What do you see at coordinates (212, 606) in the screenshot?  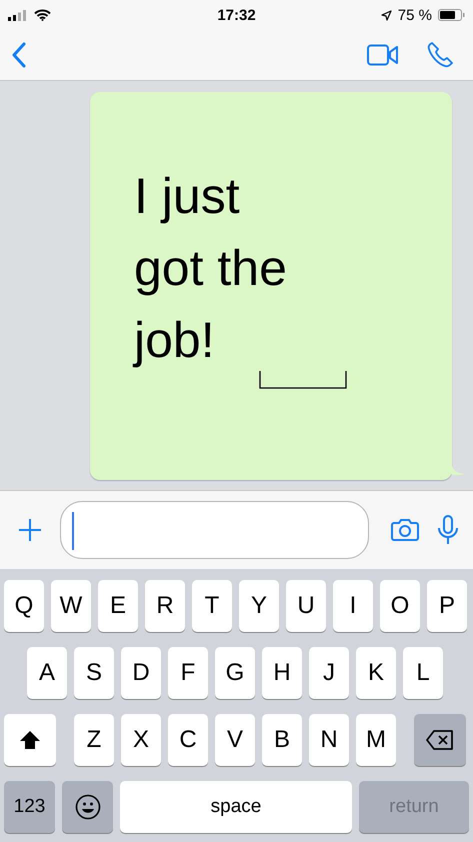 I see `letter-key: T` at bounding box center [212, 606].